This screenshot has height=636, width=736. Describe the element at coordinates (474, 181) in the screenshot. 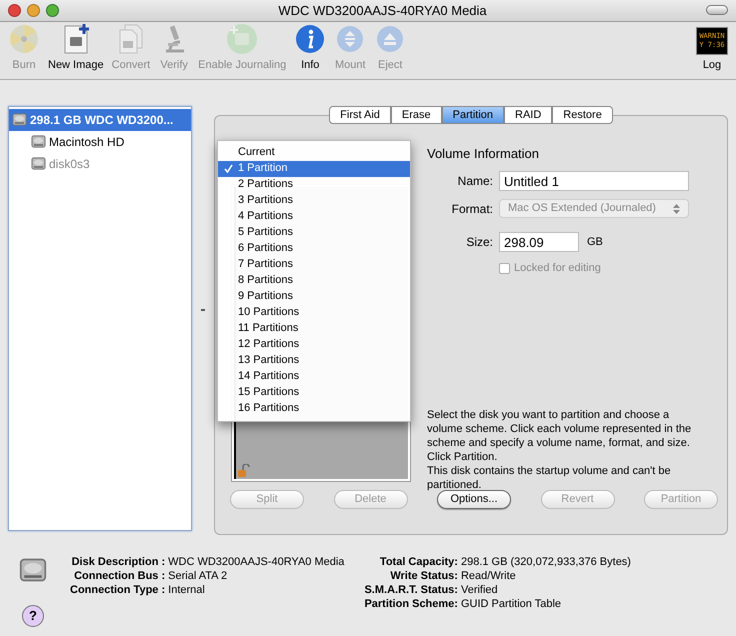

I see `field-label: Name:` at that location.